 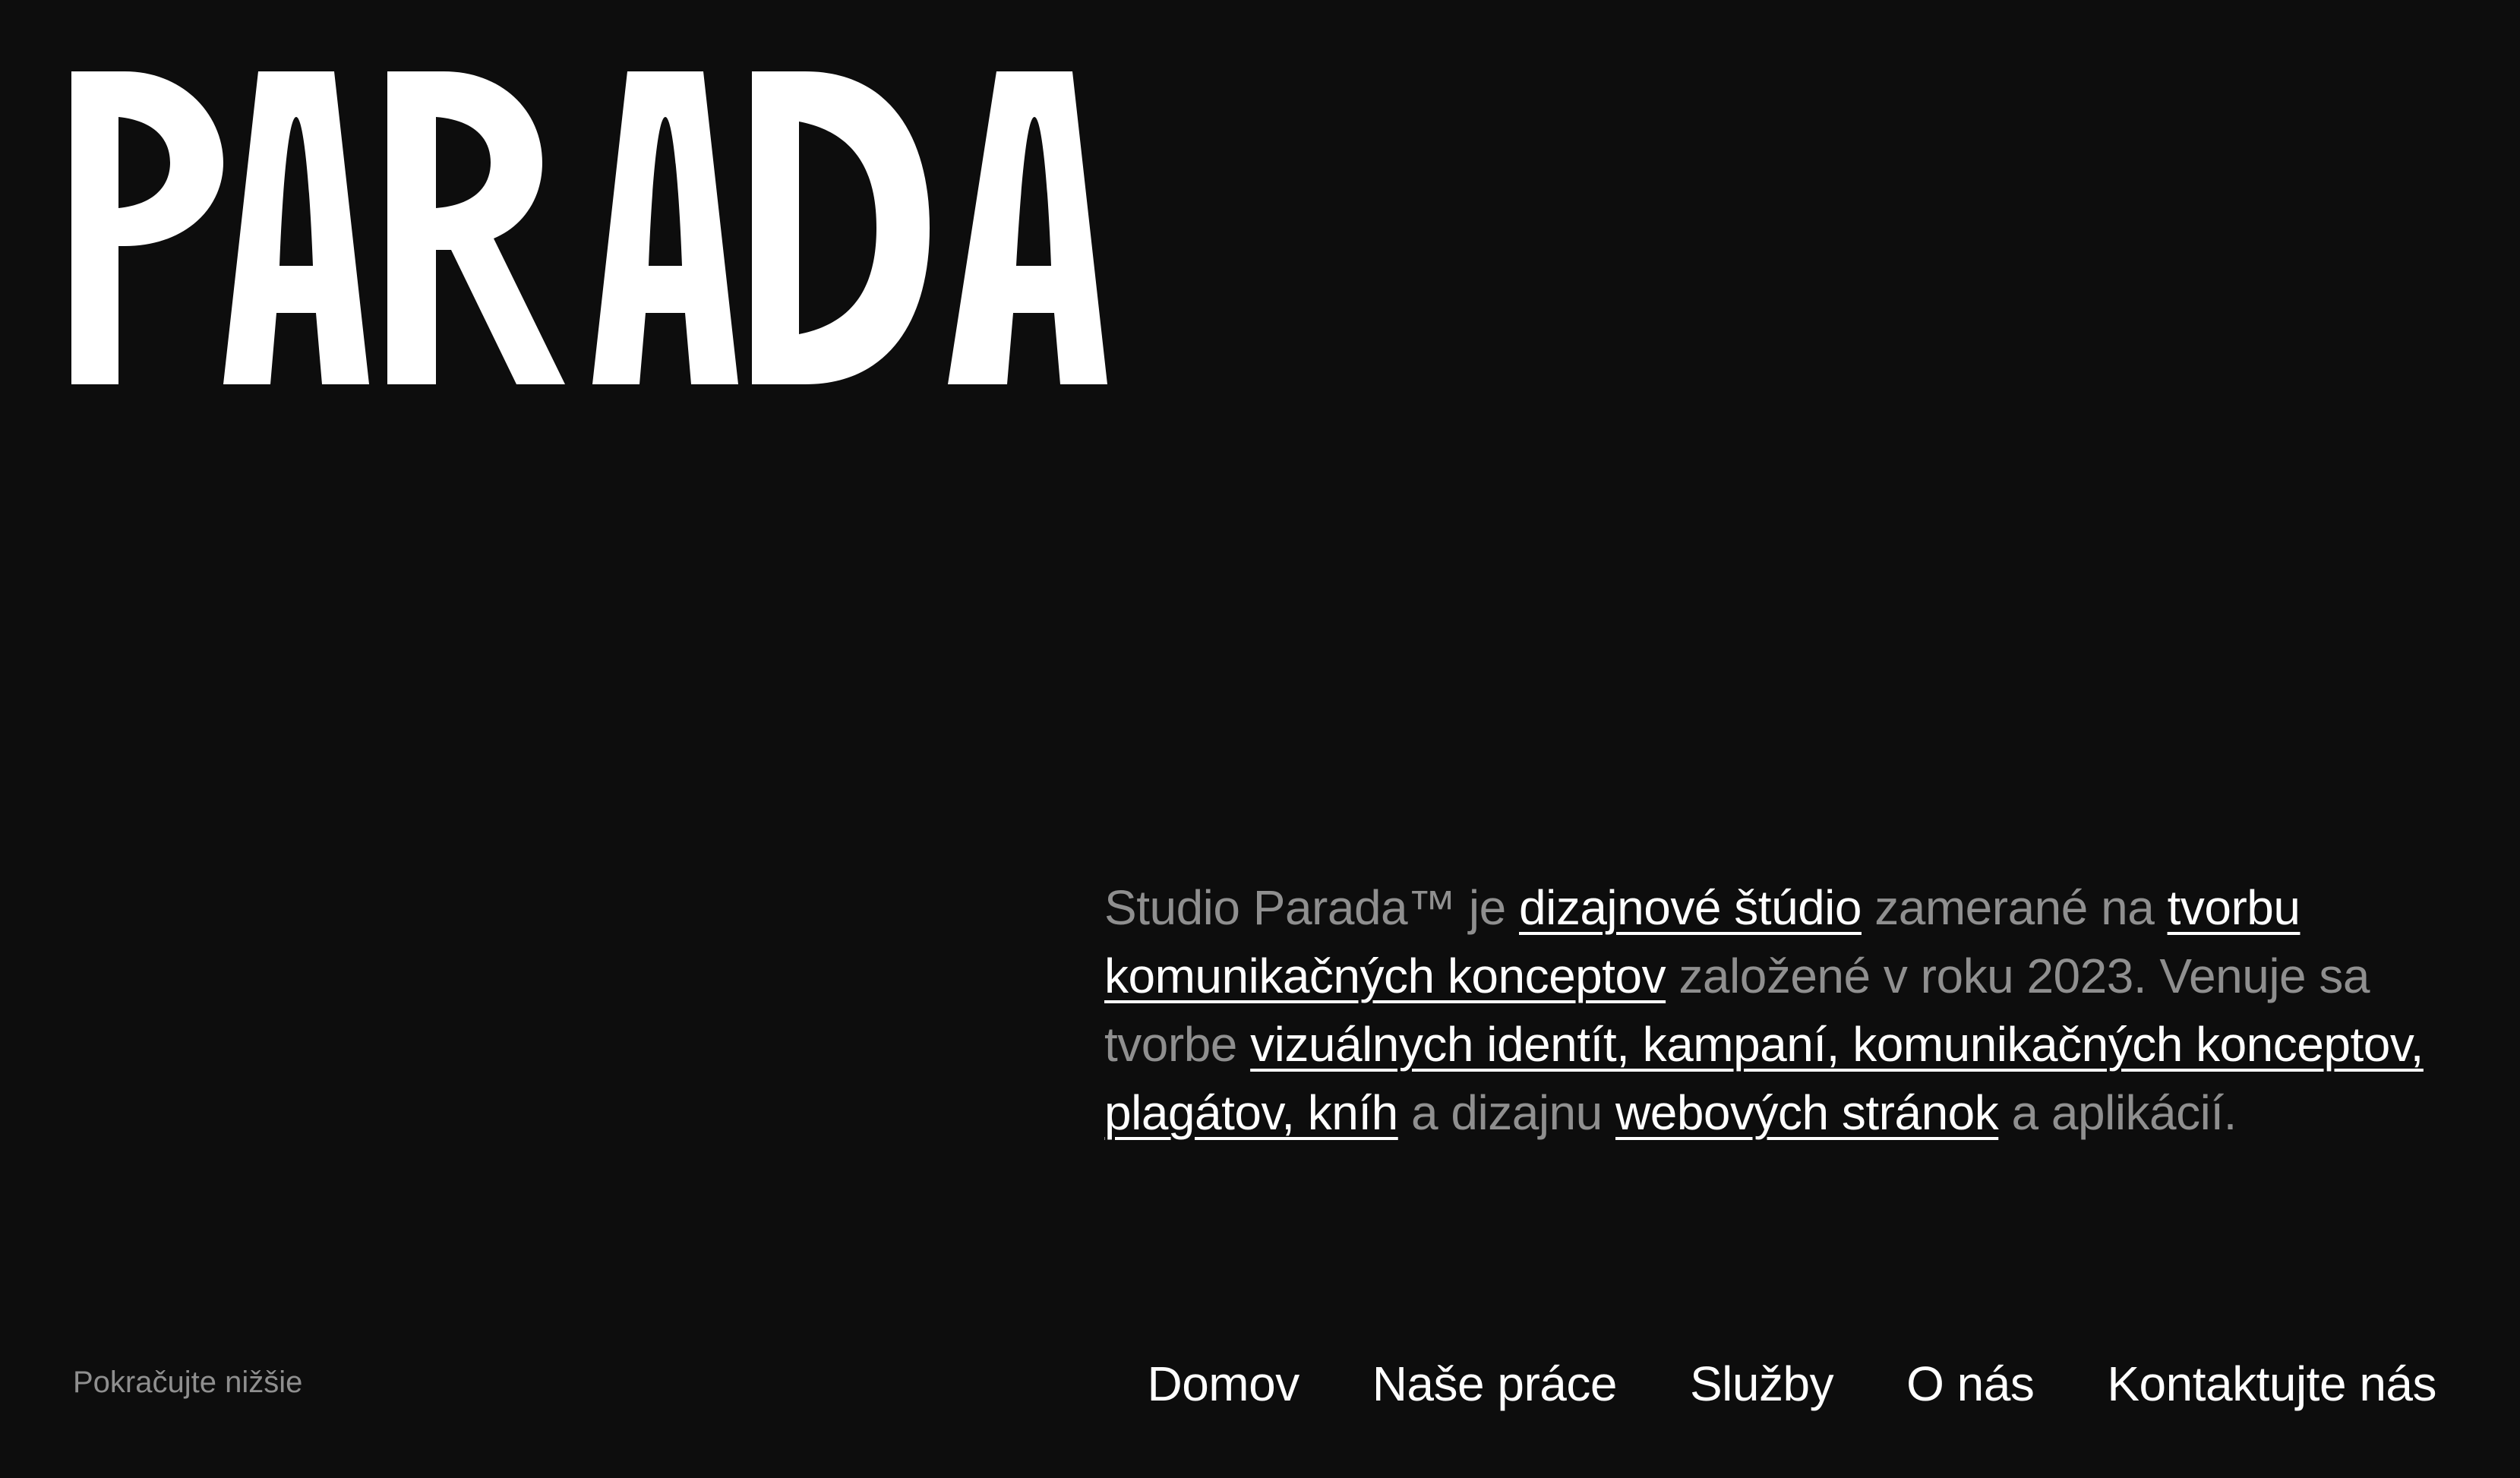 What do you see at coordinates (188, 1382) in the screenshot?
I see `scroll-hint: Pokračujte nižšie` at bounding box center [188, 1382].